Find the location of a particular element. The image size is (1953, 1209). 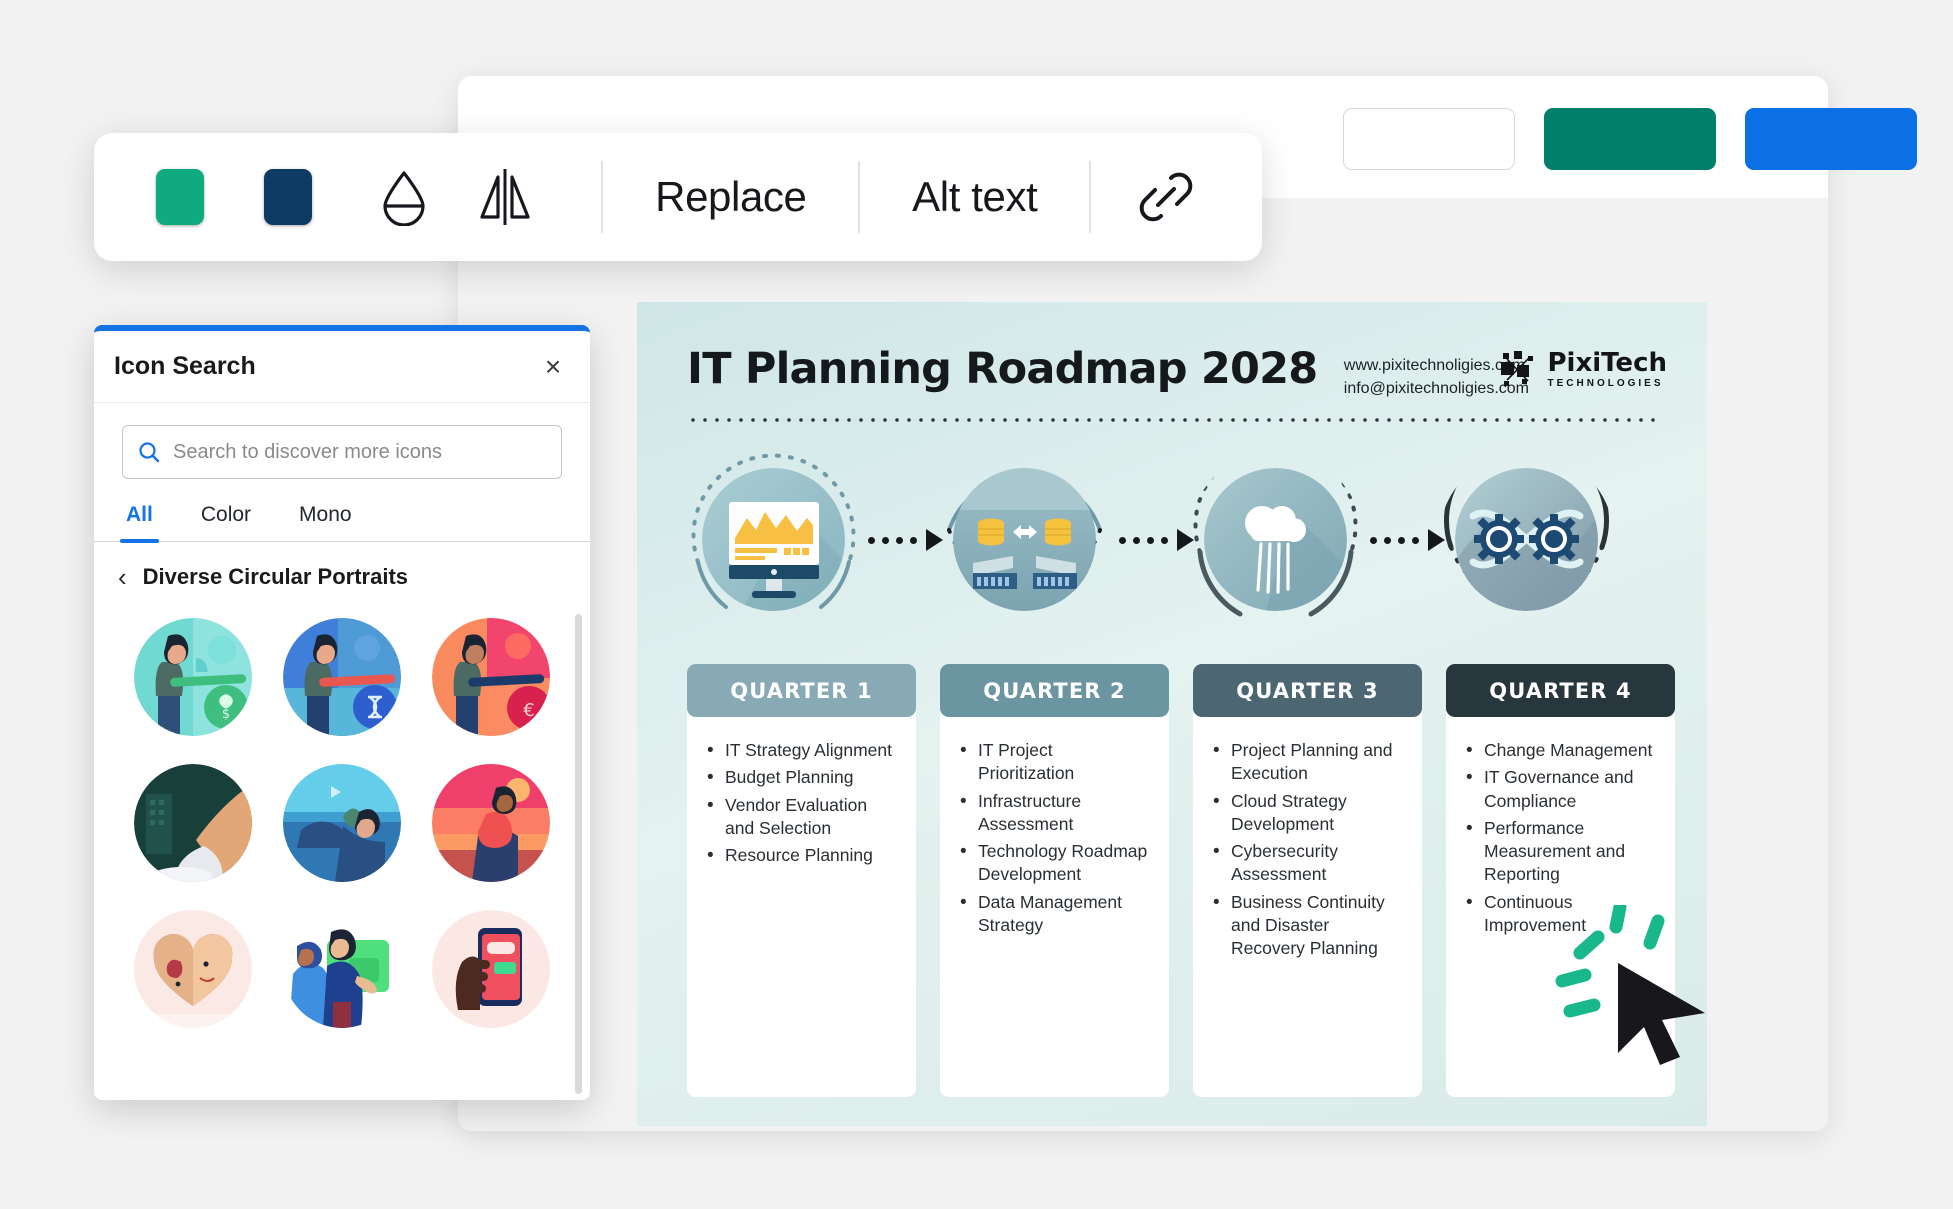

image-format-toolbar: Replace Alt text is located at coordinates (678, 197).